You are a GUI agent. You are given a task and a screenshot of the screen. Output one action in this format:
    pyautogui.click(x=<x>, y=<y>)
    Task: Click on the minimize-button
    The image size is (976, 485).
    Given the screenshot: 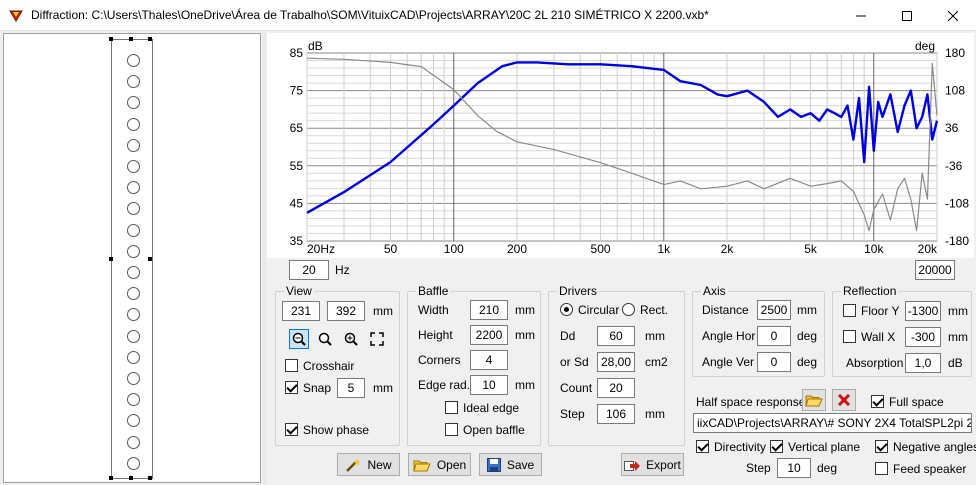 What is the action you would take?
    pyautogui.click(x=861, y=15)
    